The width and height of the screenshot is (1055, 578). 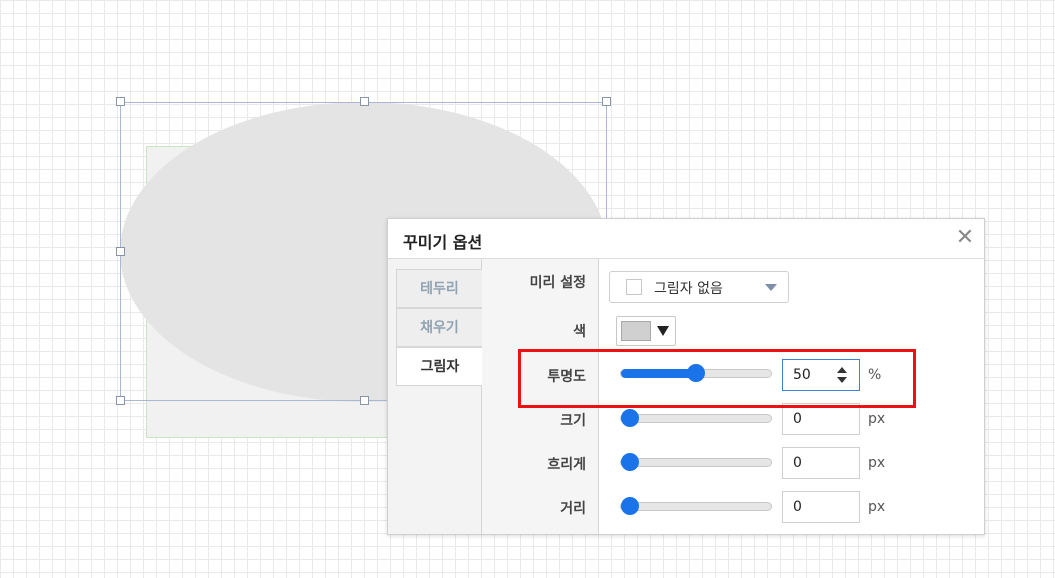 What do you see at coordinates (364, 101) in the screenshot?
I see `resize-handle-top` at bounding box center [364, 101].